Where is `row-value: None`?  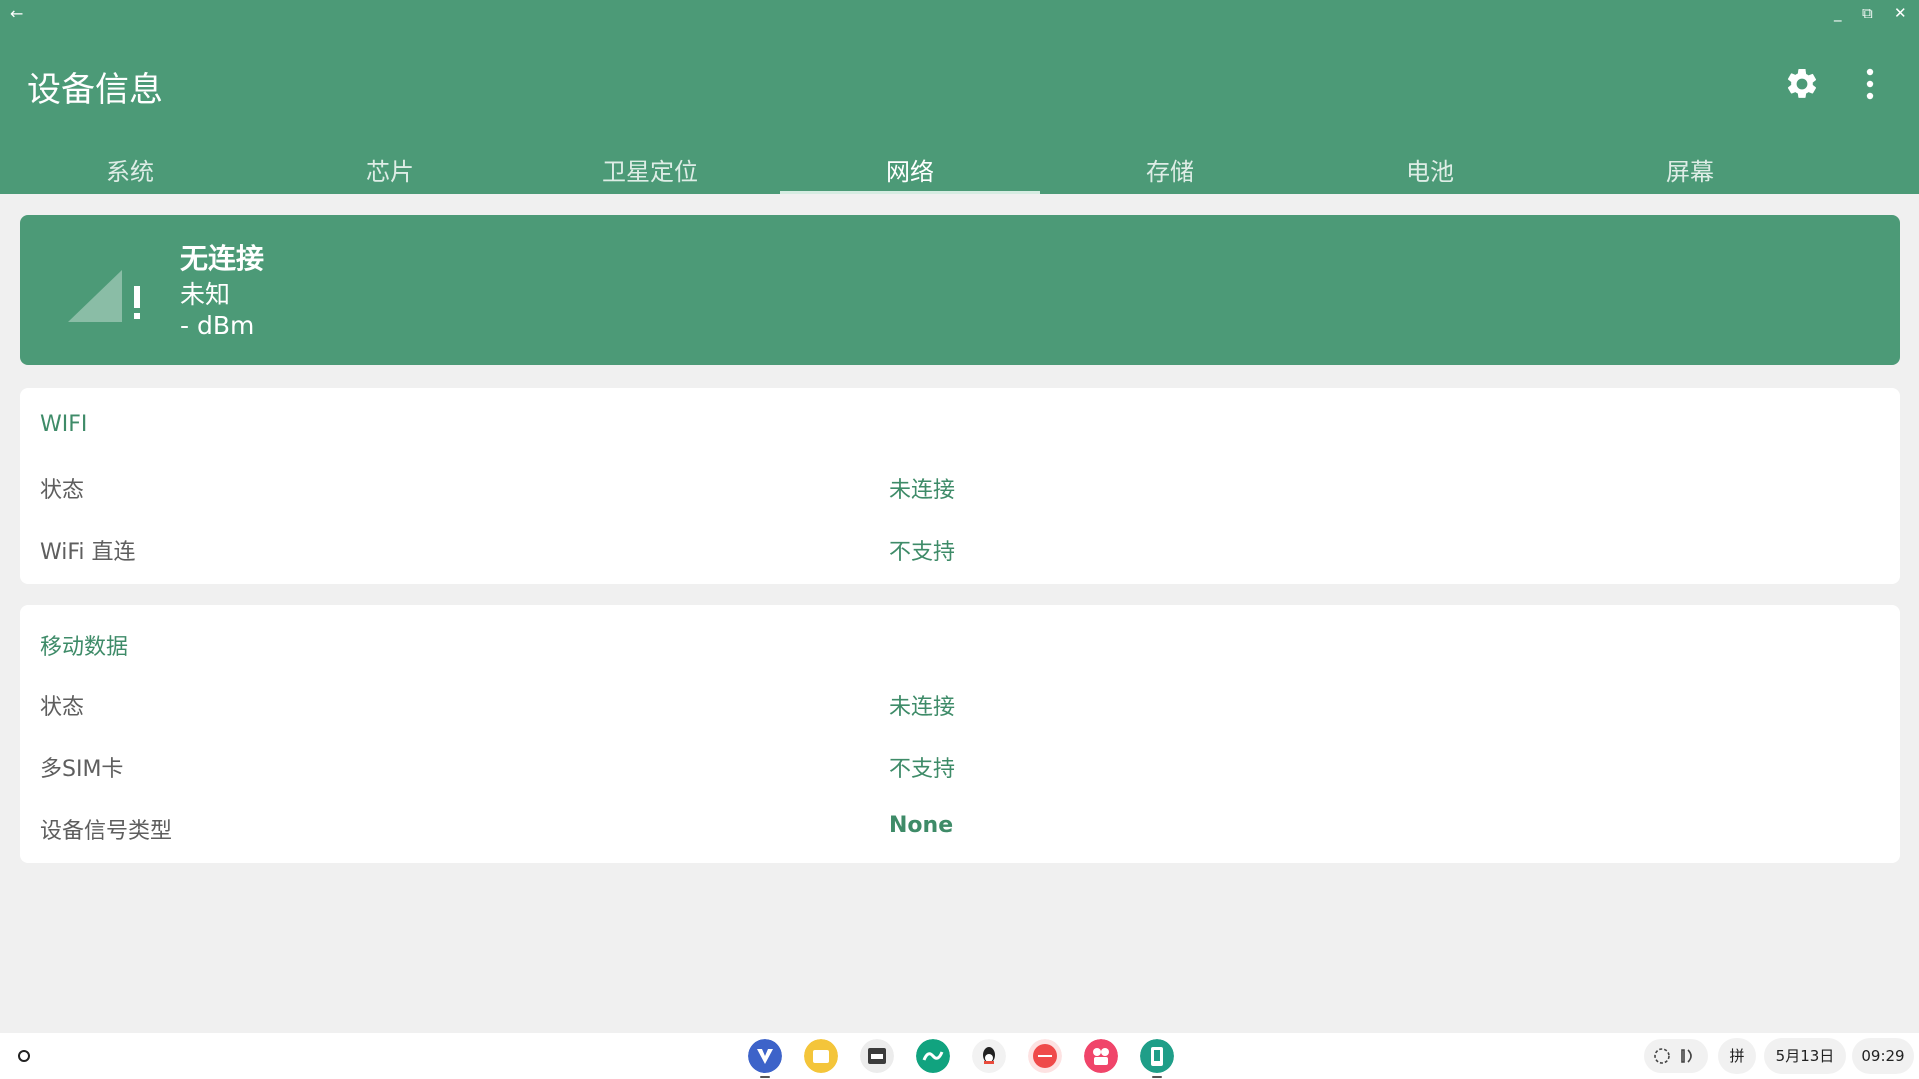
row-value: None is located at coordinates (921, 825).